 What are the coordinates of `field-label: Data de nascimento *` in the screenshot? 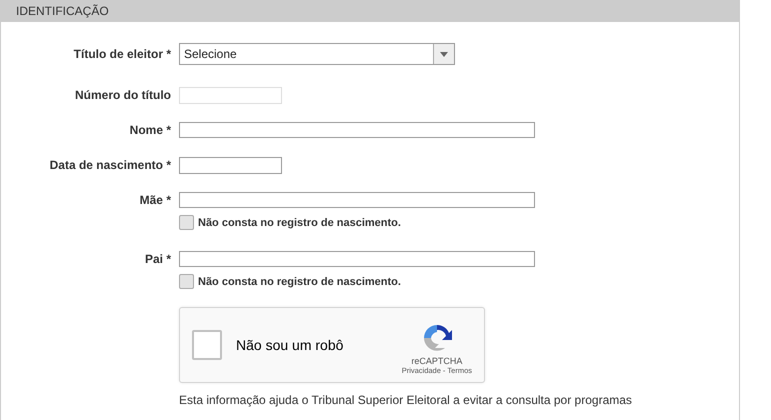 It's located at (109, 165).